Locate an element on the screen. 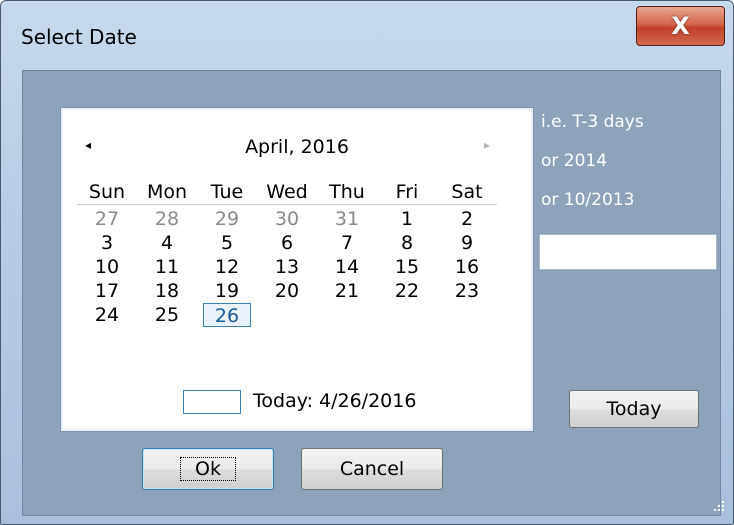 Image resolution: width=734 pixels, height=525 pixels. day-cell: 9 is located at coordinates (467, 243).